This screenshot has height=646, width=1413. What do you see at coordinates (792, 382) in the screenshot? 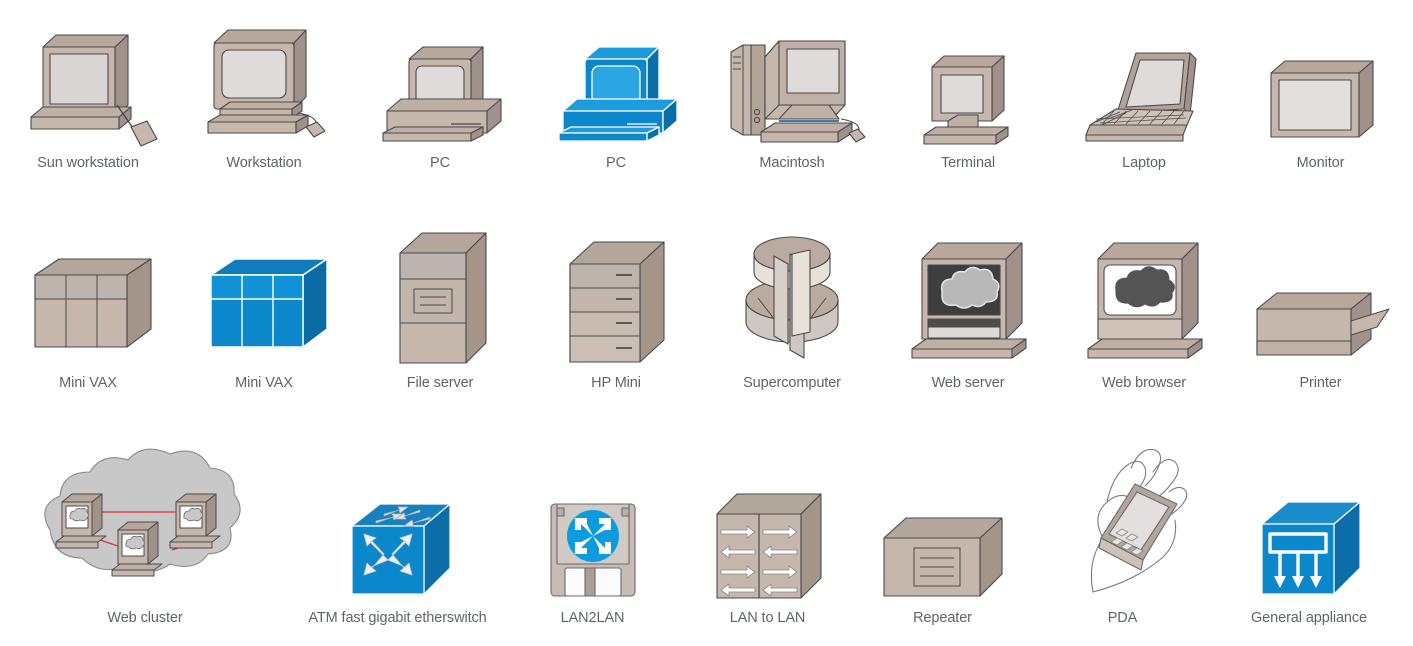
I see `stencil-item-label: Supercomputer` at bounding box center [792, 382].